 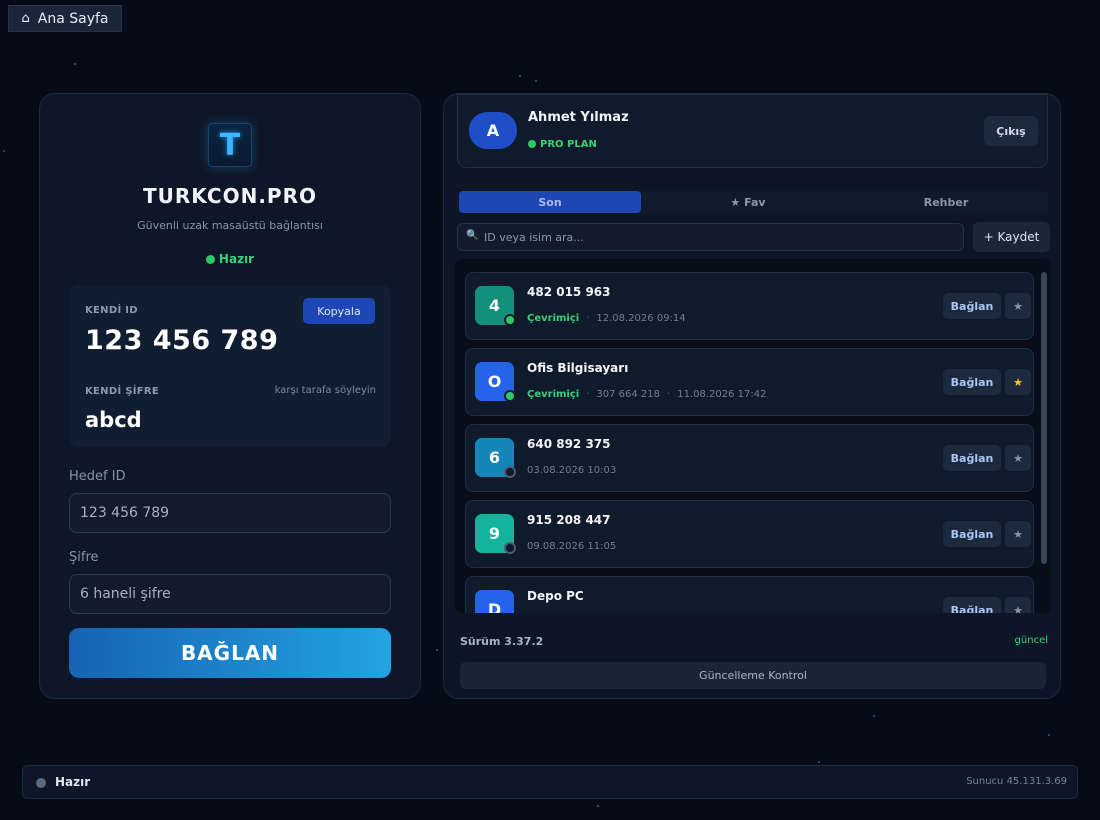 What do you see at coordinates (472, 235) in the screenshot?
I see `search-icon: 🔍` at bounding box center [472, 235].